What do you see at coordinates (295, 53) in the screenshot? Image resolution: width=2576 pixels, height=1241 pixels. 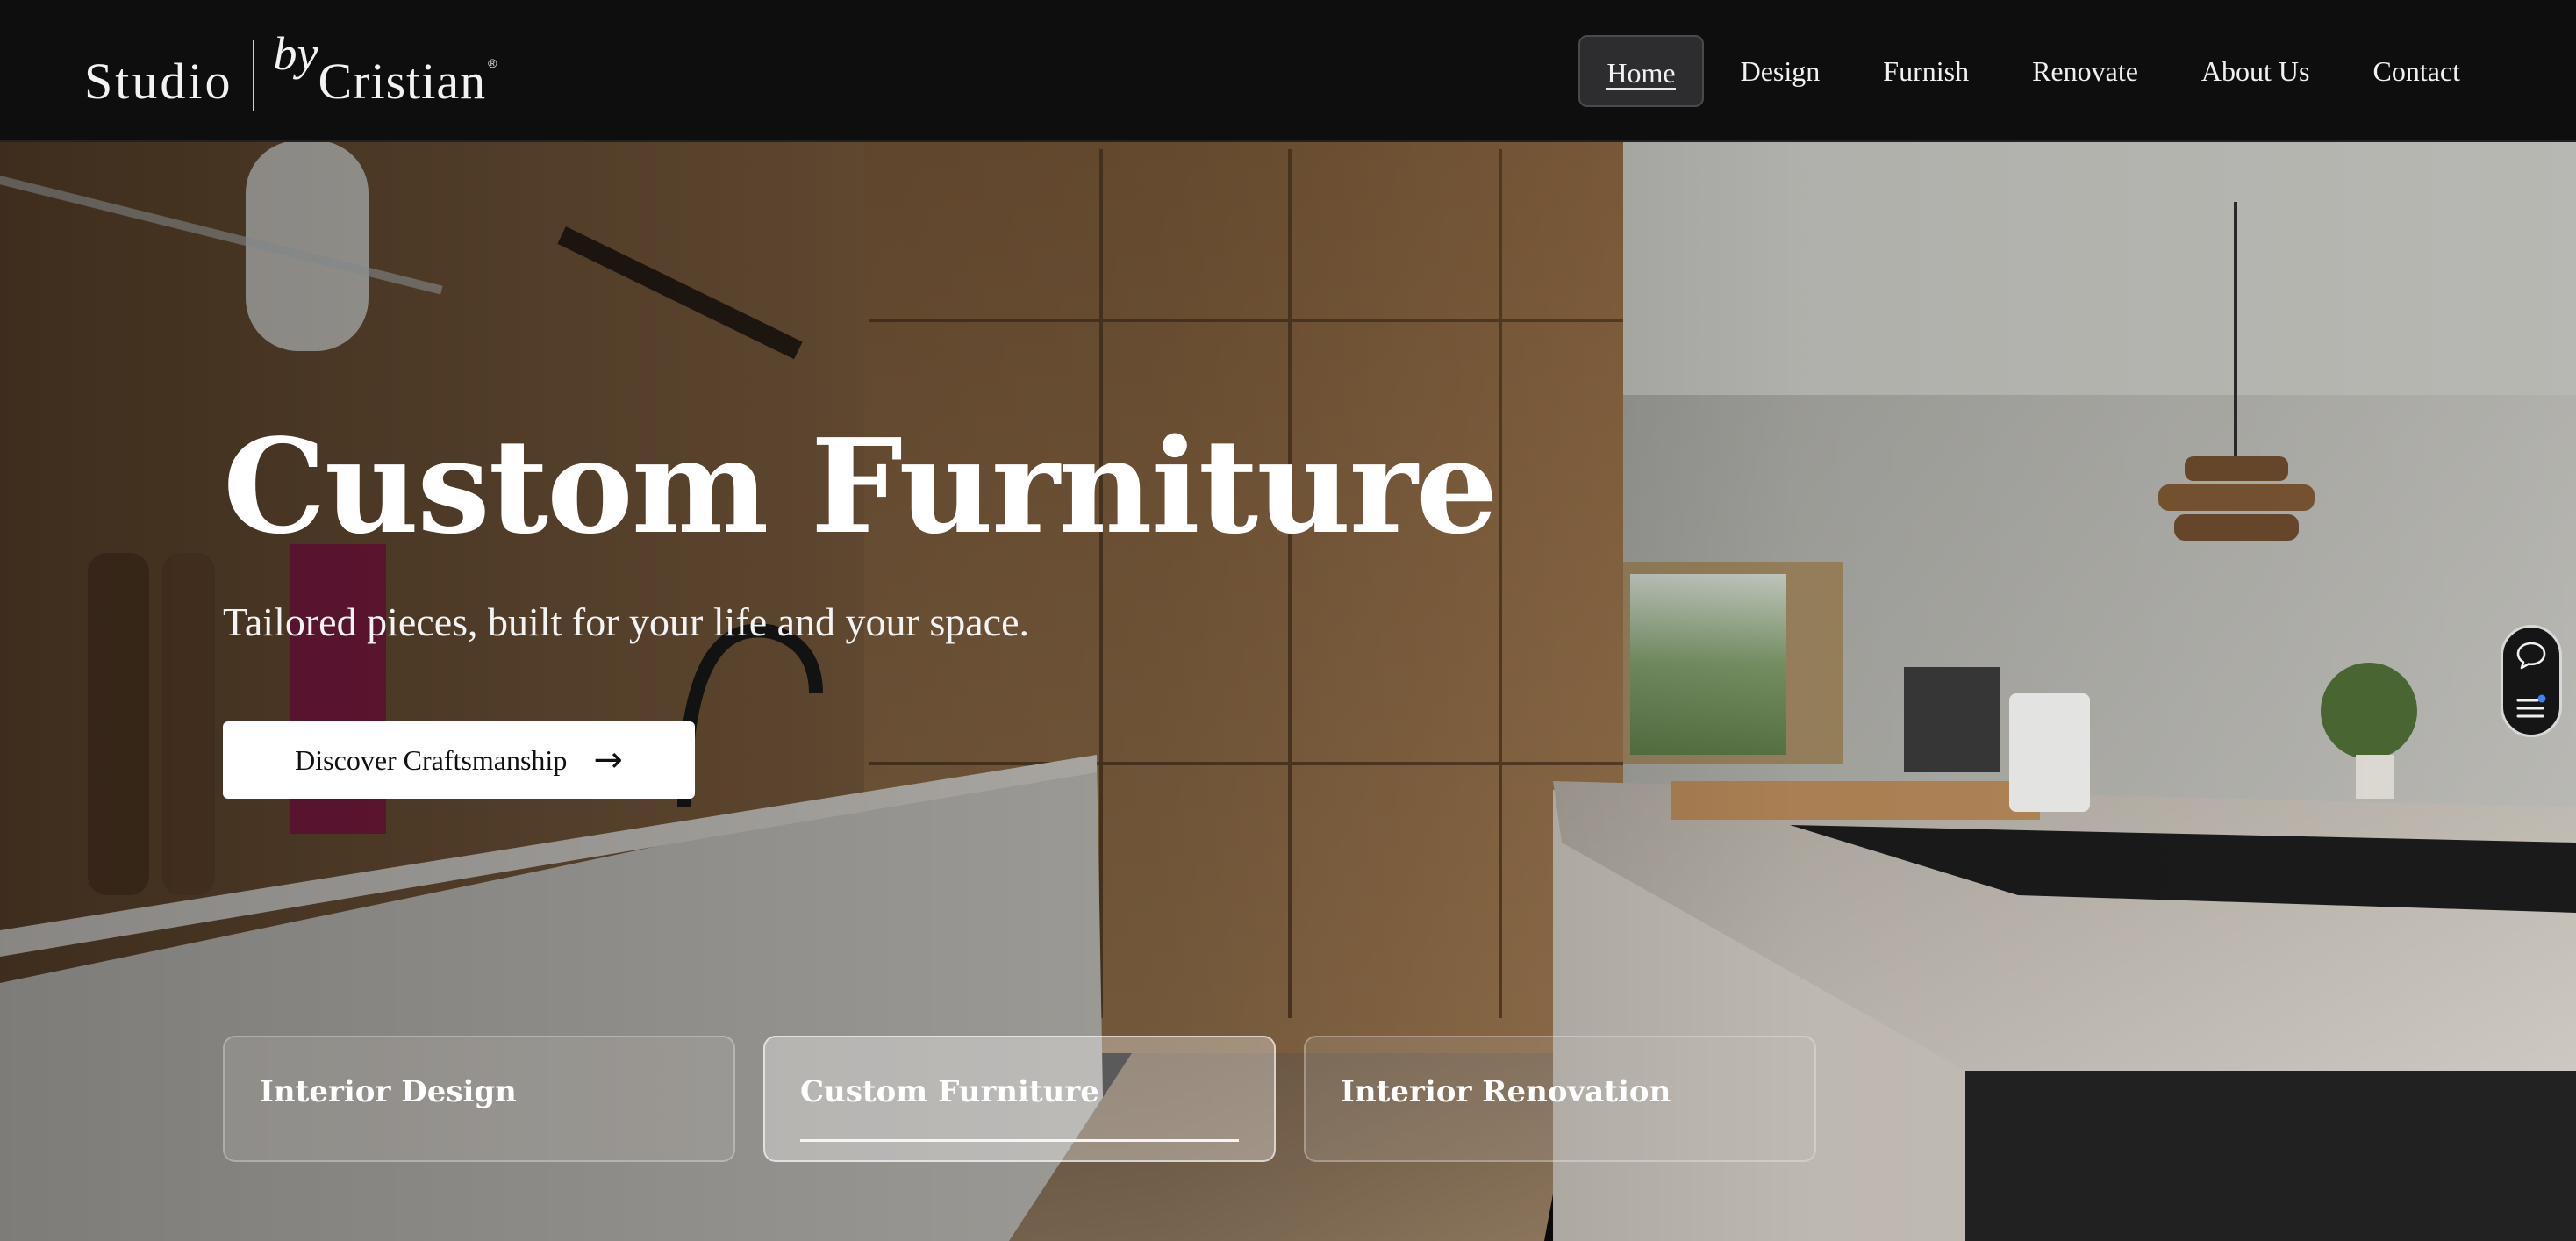 I see `logo-by-text: by` at bounding box center [295, 53].